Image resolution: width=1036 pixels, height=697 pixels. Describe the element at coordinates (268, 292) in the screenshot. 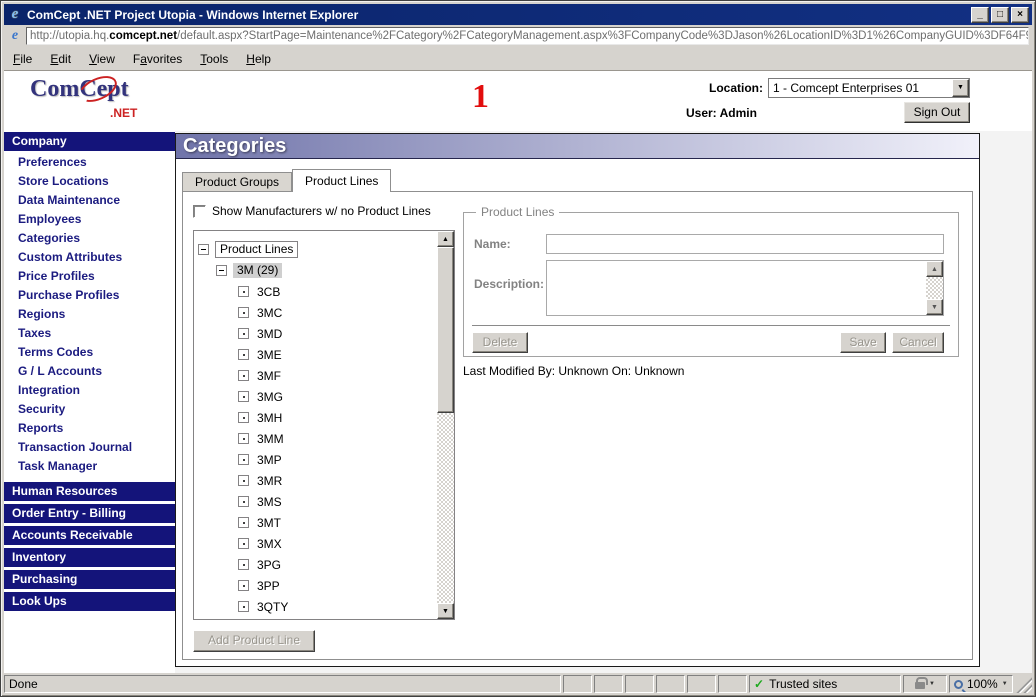

I see `tree-leaf-label: 3CB` at that location.